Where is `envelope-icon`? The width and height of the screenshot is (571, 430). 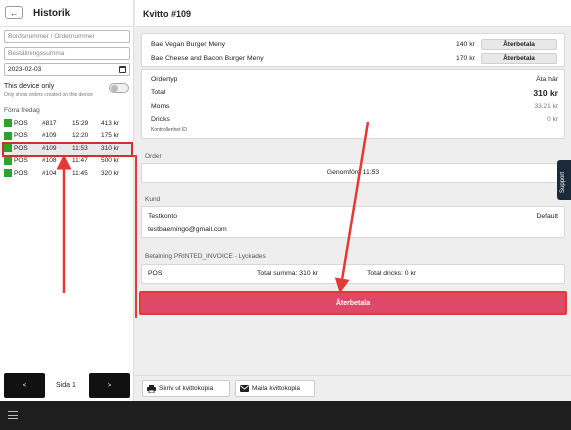
envelope-icon is located at coordinates (244, 388).